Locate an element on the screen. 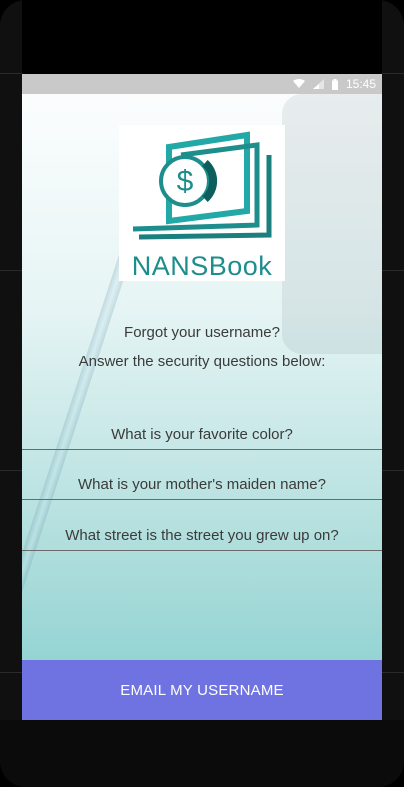 The image size is (404, 787). background-calculator is located at coordinates (332, 224).